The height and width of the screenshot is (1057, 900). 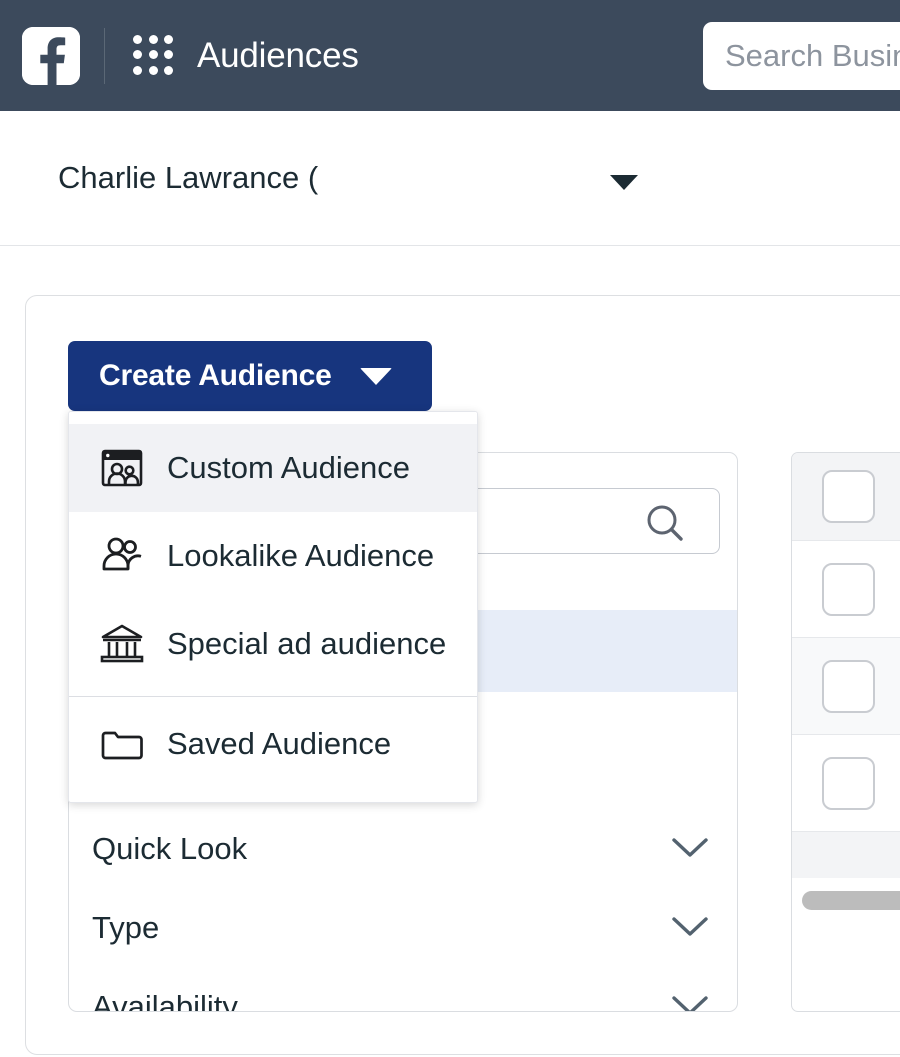 I want to click on filter-type: Type, so click(x=405, y=928).